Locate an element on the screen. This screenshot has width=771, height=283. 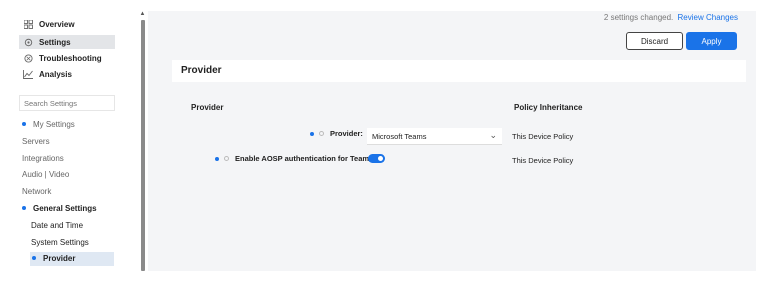
tree-item-my-settings: My Settings is located at coordinates (48, 125).